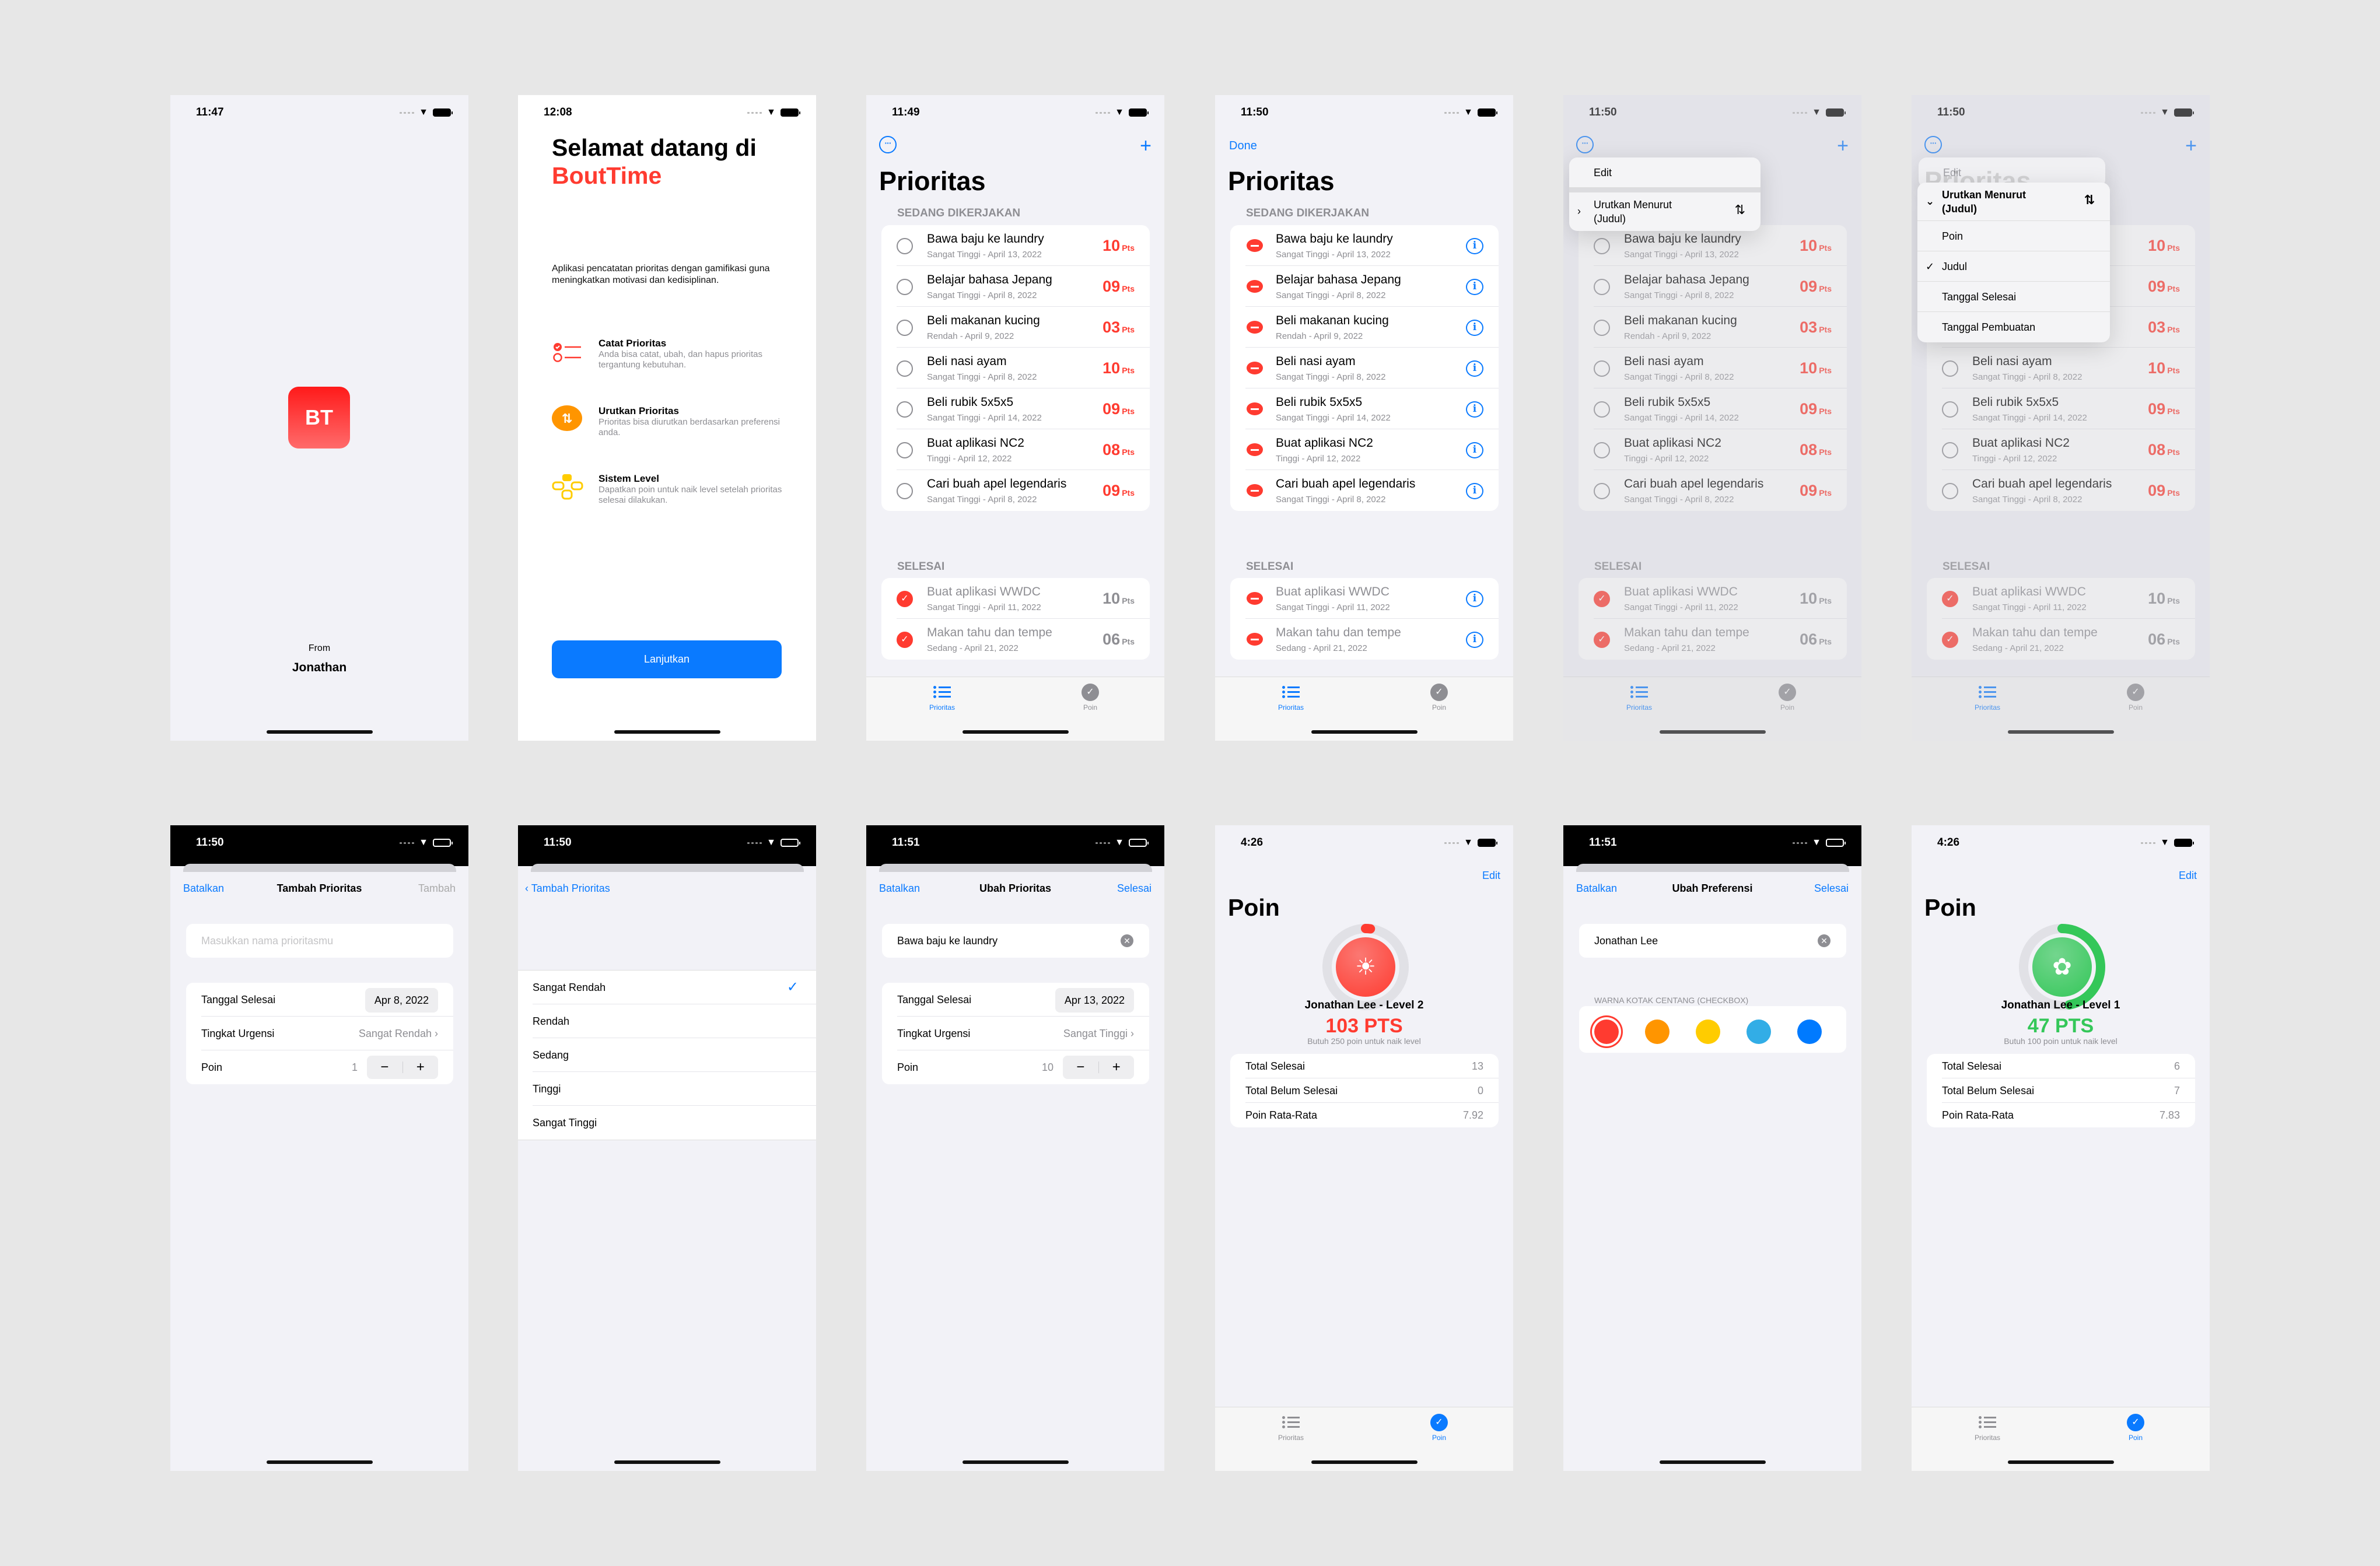 This screenshot has height=1566, width=2380. Describe the element at coordinates (2013, 236) in the screenshot. I see `sort-option: Poin` at that location.